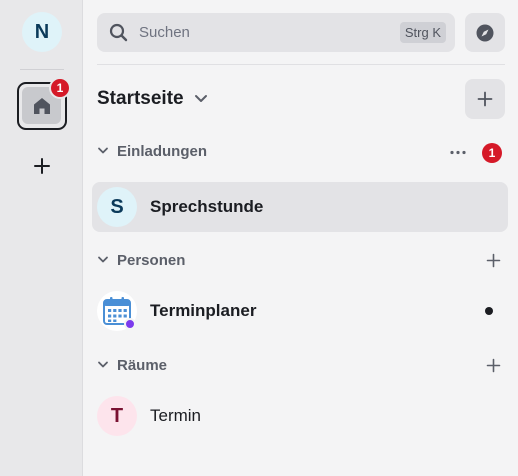 This screenshot has height=476, width=518. What do you see at coordinates (142, 365) in the screenshot?
I see `section-label: Räume` at bounding box center [142, 365].